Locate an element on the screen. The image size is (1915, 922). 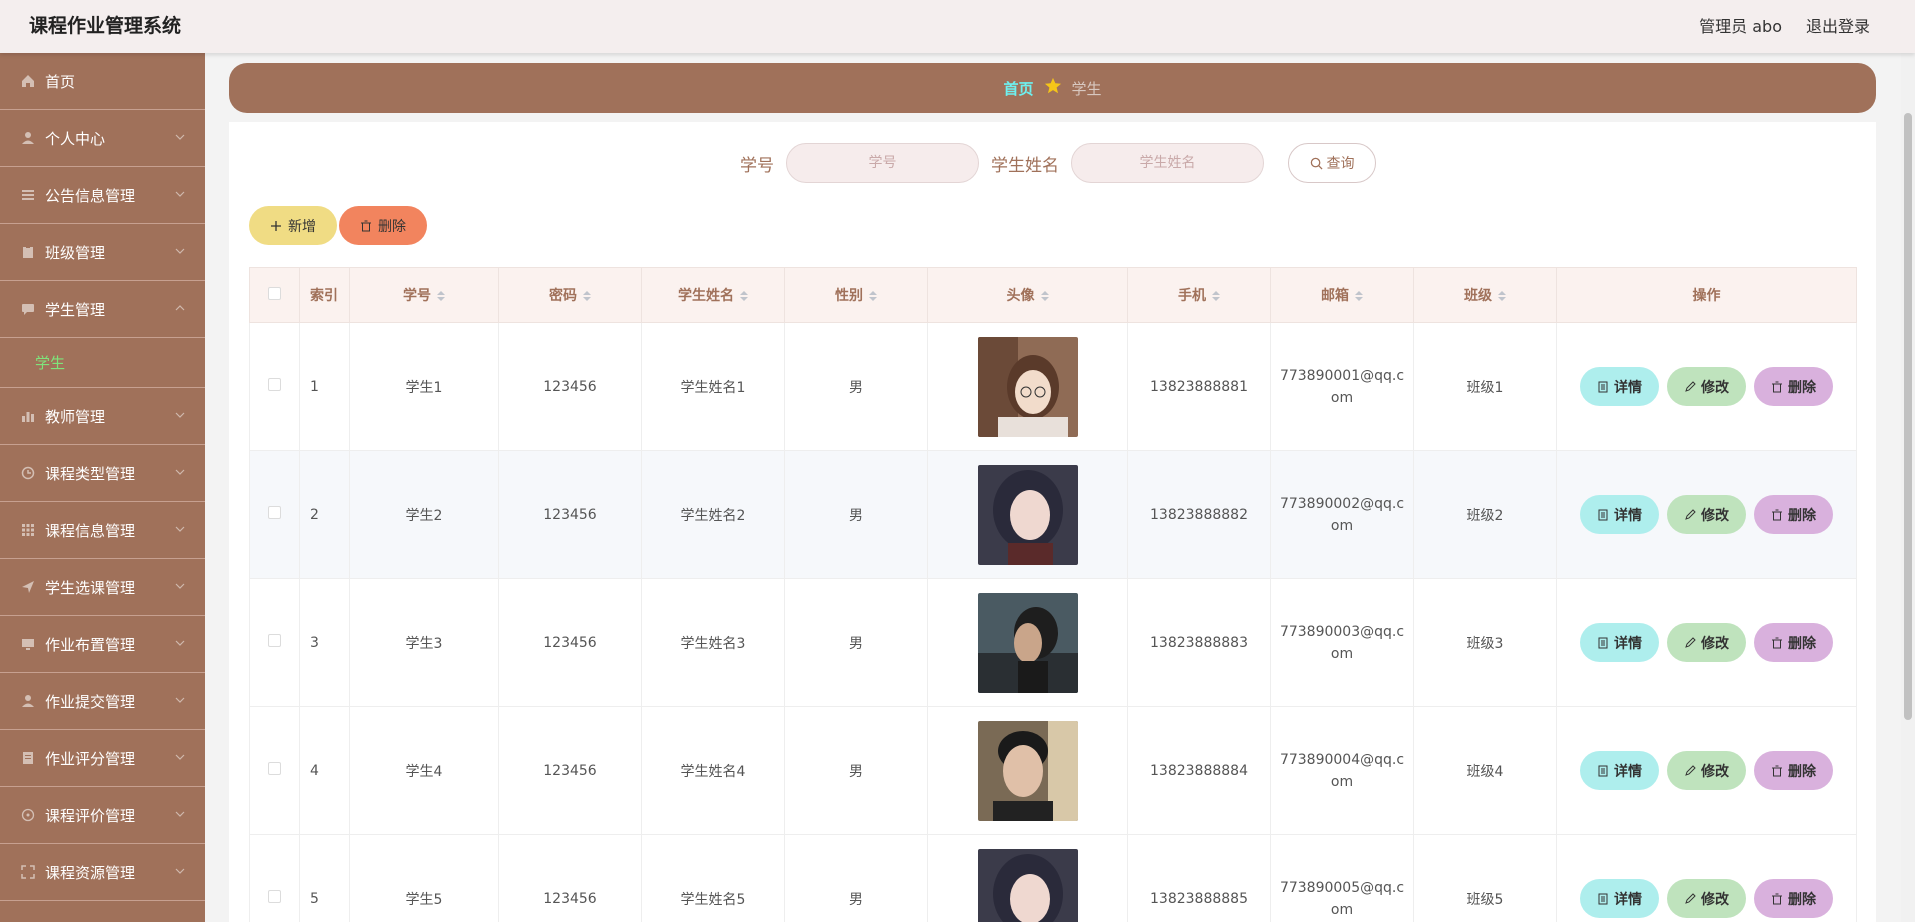
sidebar-item-label: 作业评分管理 is located at coordinates (90, 758).